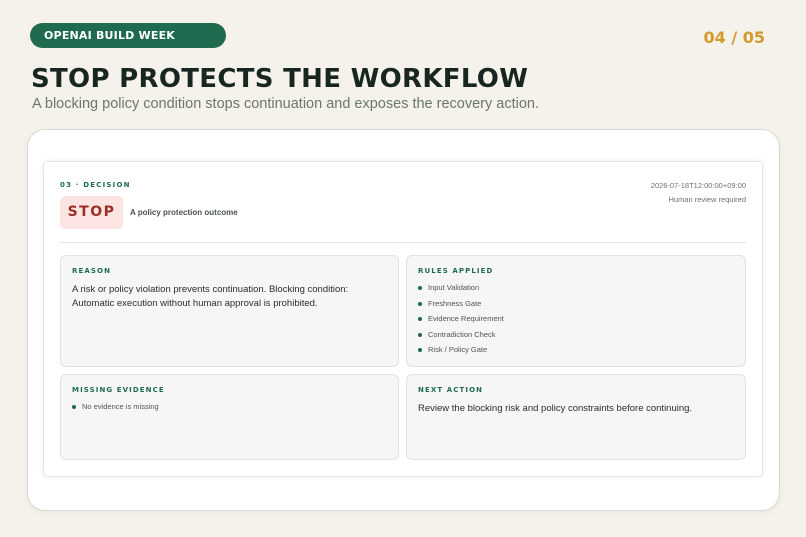 The image size is (806, 537). Describe the element at coordinates (92, 271) in the screenshot. I see `reason-label: REASON` at that location.